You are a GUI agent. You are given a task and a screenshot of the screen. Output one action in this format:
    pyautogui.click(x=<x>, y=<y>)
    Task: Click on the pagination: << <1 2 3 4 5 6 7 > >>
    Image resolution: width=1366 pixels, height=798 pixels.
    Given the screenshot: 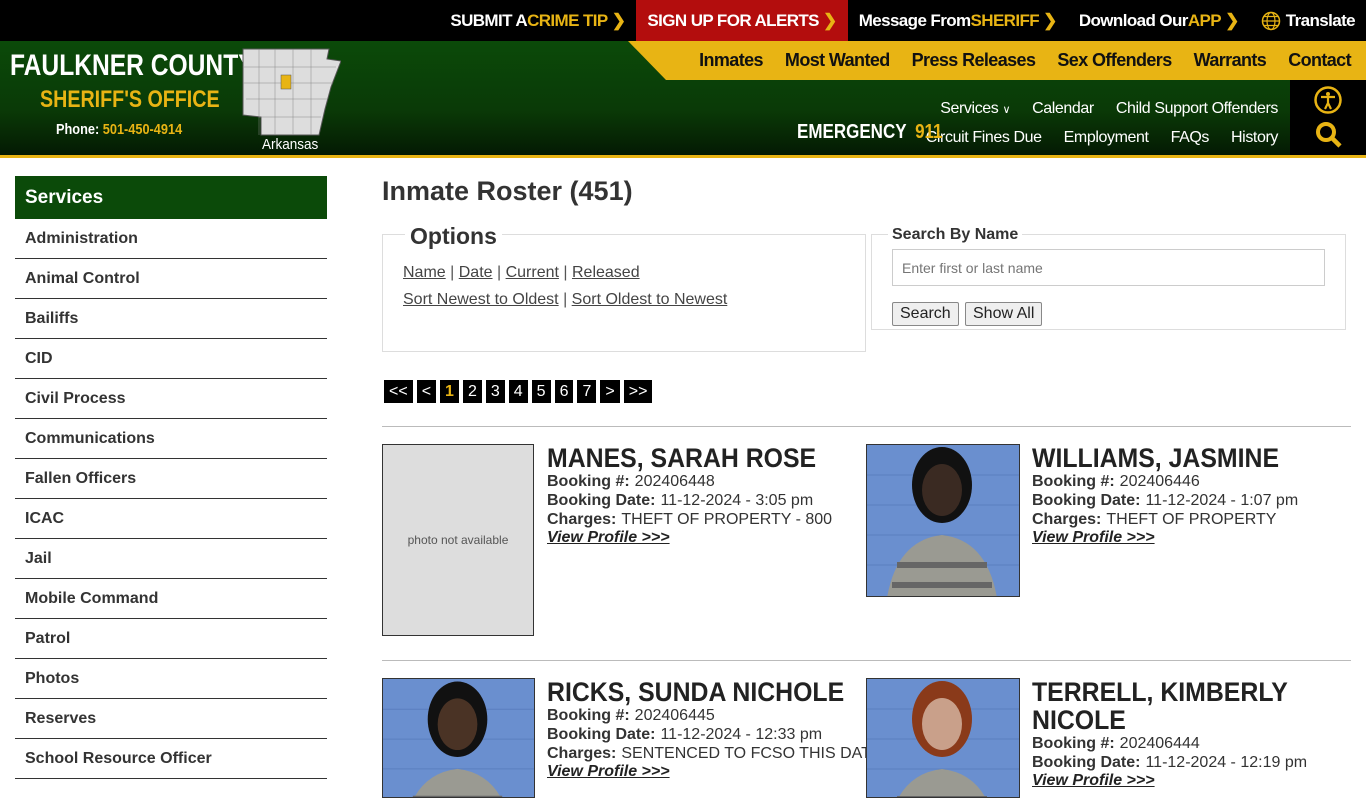 What is the action you would take?
    pyautogui.click(x=520, y=391)
    